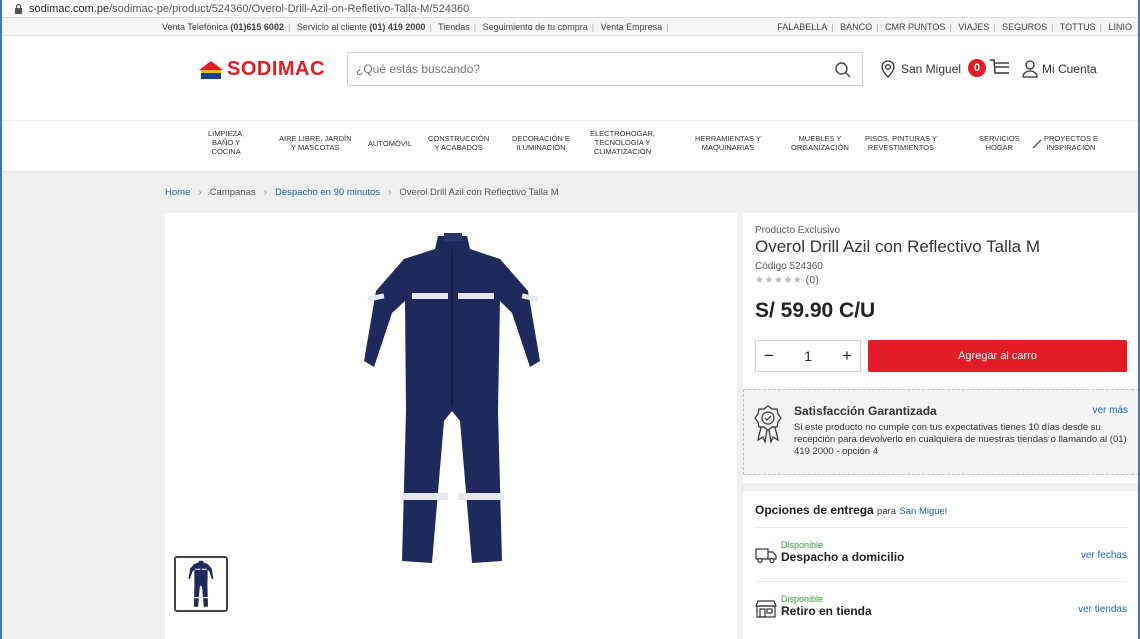 Image resolution: width=1140 pixels, height=639 pixels. Describe the element at coordinates (541, 143) in the screenshot. I see `nav-decoracion: DECORACIÓN E ILUMINACIÓN` at that location.